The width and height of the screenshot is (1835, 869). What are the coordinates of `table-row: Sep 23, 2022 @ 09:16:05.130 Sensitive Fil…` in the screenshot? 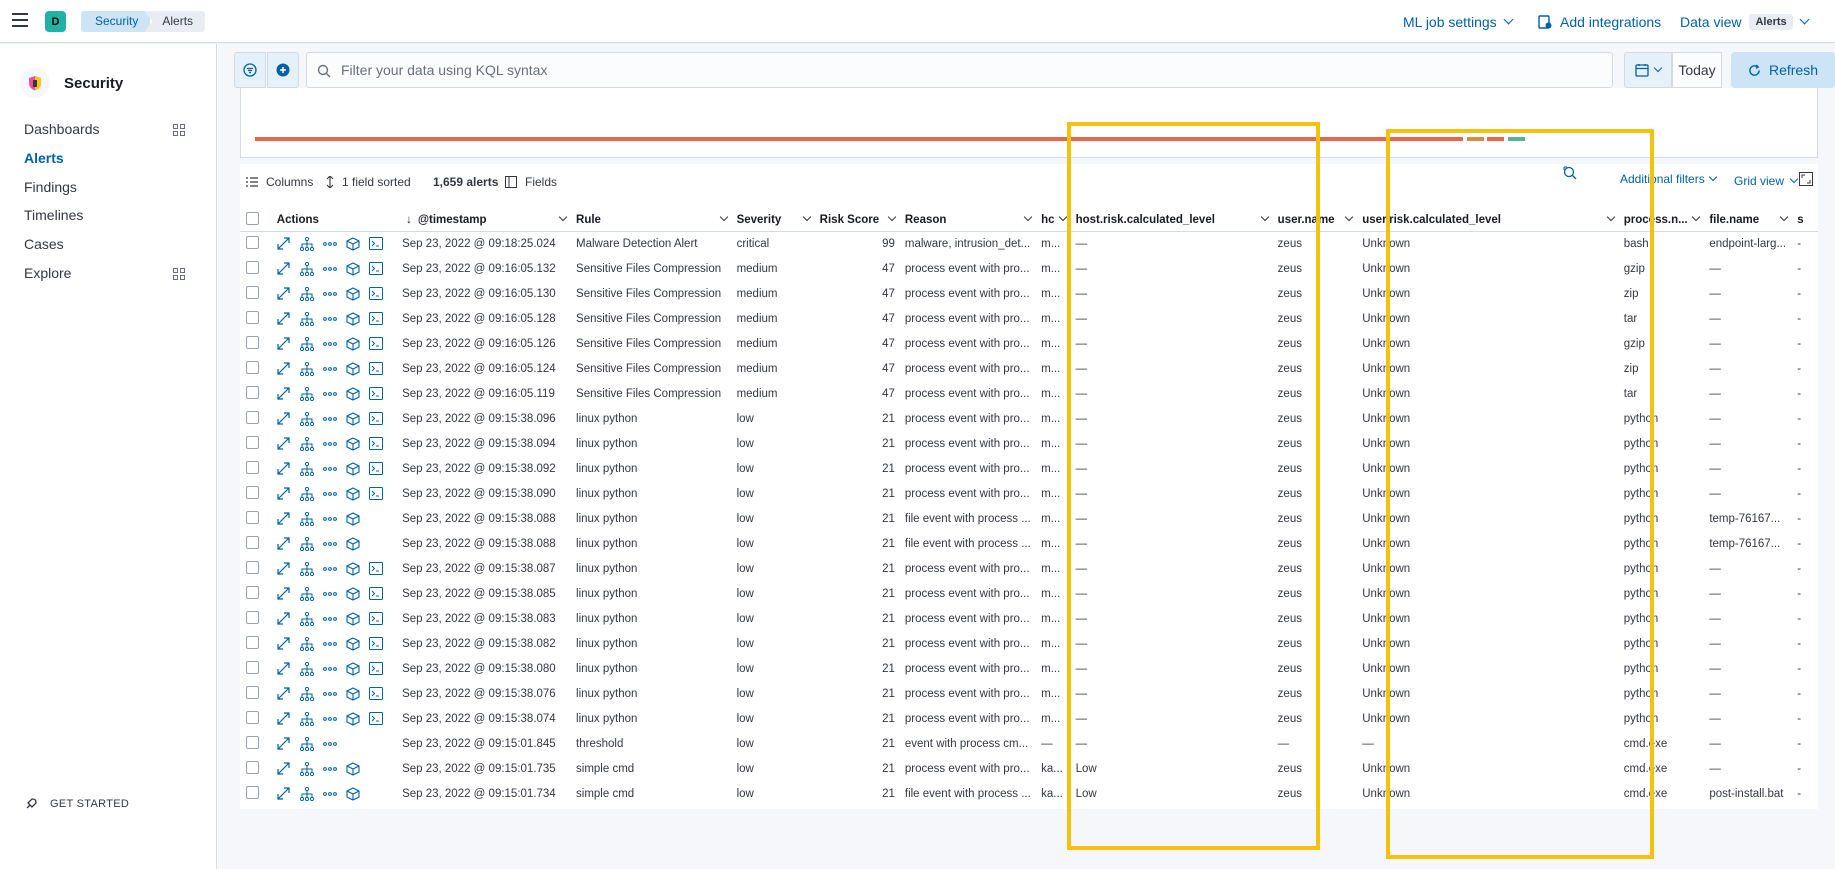 It's located at (1029, 293).